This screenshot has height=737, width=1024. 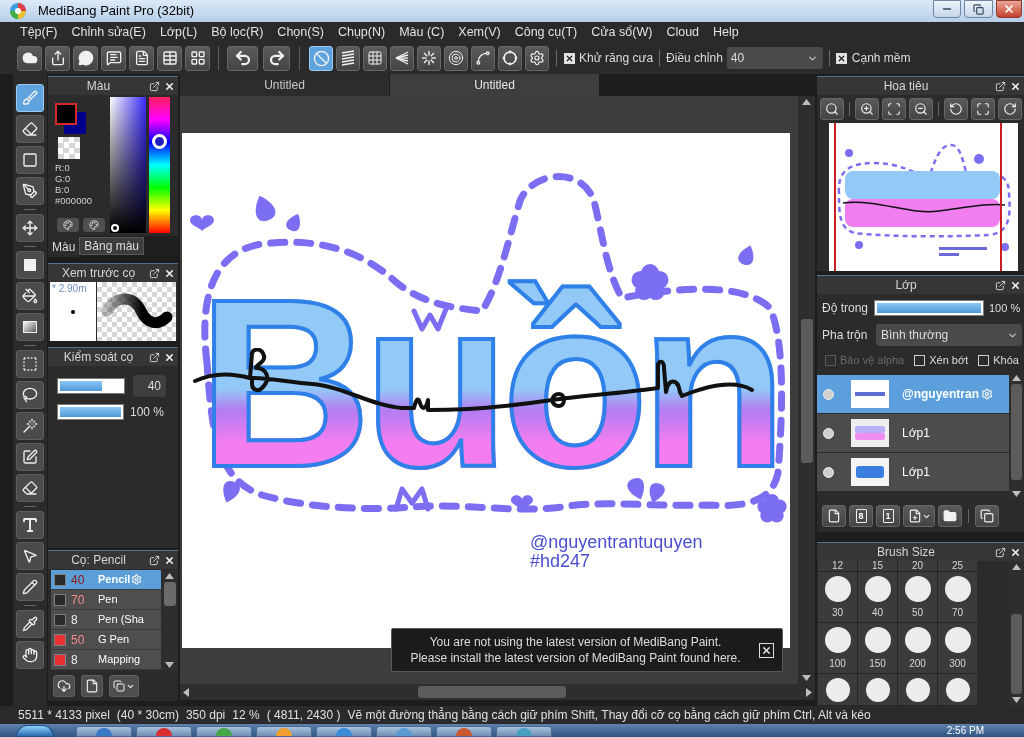 What do you see at coordinates (832, 109) in the screenshot?
I see `zoom-actual-button` at bounding box center [832, 109].